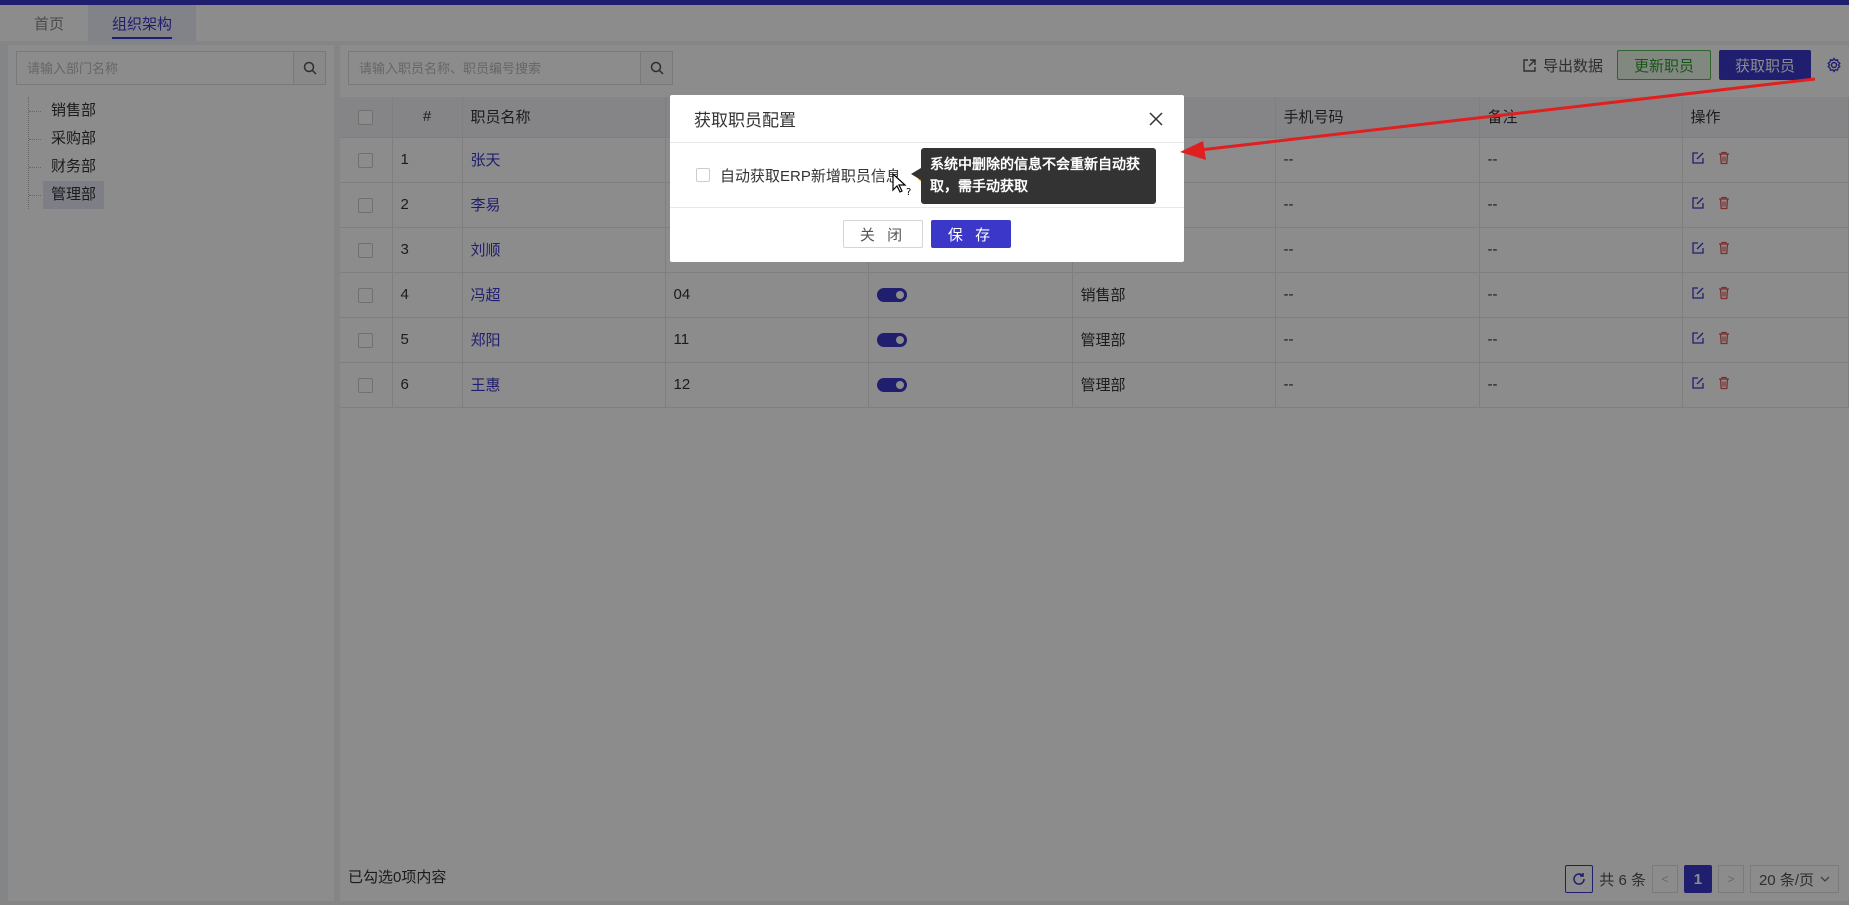  Describe the element at coordinates (1033, 176) in the screenshot. I see `help-tooltip: 系统中删除的信息不会重新自动获取，需手动获取` at that location.